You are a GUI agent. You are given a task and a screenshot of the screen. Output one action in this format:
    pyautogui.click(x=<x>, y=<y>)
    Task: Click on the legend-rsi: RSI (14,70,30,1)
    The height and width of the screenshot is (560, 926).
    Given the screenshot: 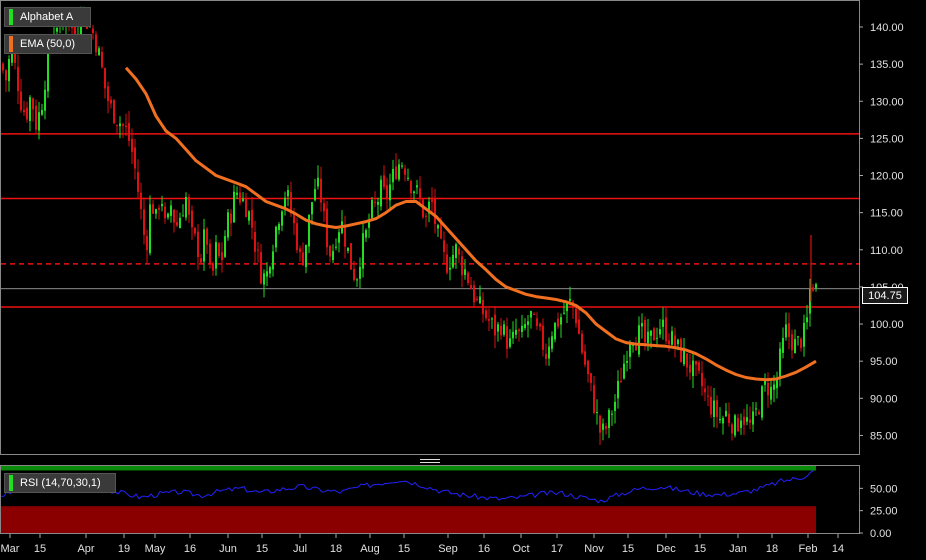 What is the action you would take?
    pyautogui.click(x=60, y=483)
    